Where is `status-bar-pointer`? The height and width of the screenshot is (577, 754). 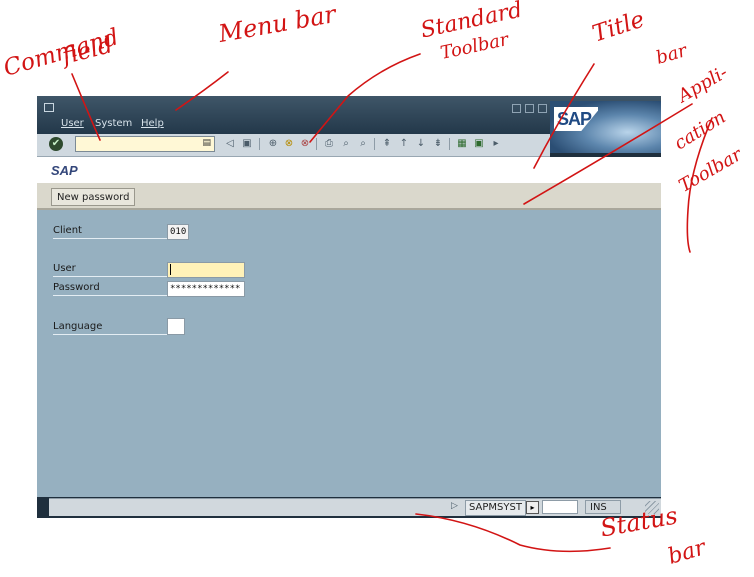 status-bar-pointer is located at coordinates (513, 533).